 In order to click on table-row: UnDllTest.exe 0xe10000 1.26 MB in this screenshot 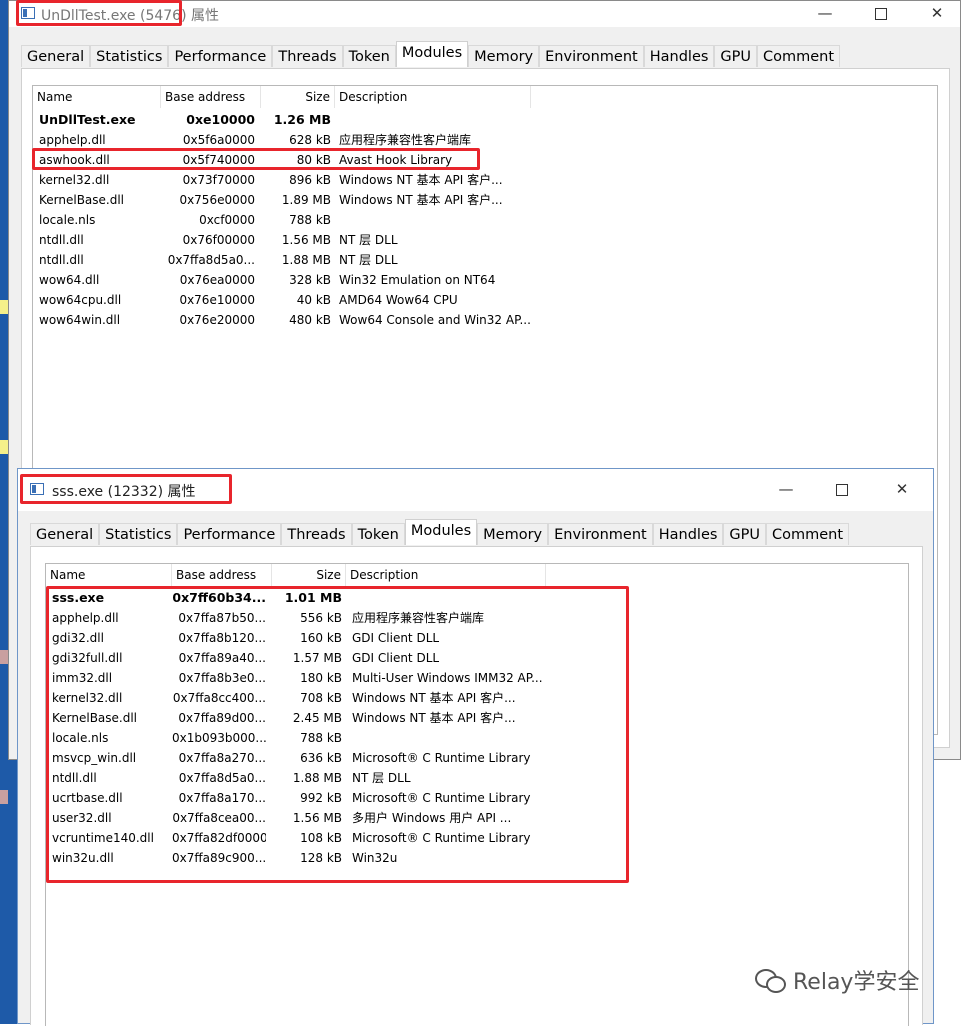, I will do `click(485, 120)`.